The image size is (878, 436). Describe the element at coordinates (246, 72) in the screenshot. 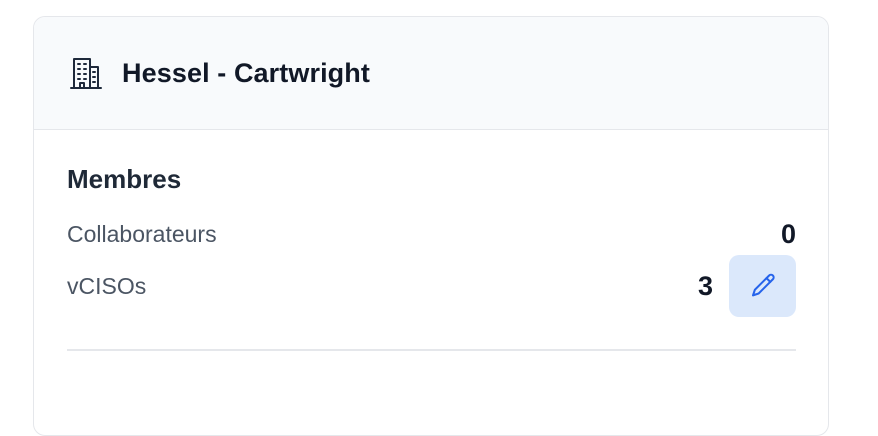

I see `company-name: Hessel - Cartwright` at that location.